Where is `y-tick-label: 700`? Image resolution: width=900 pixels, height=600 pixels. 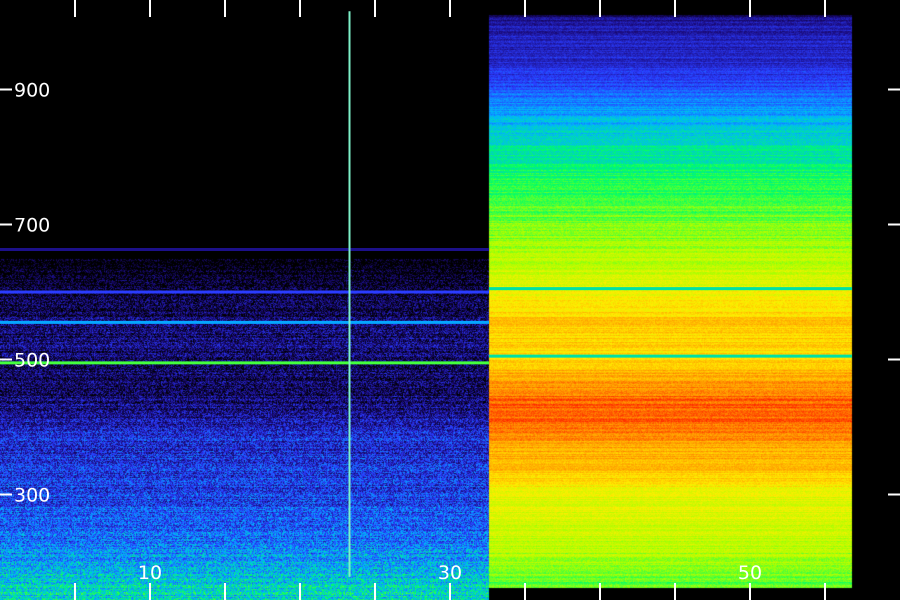
y-tick-label: 700 is located at coordinates (32, 226).